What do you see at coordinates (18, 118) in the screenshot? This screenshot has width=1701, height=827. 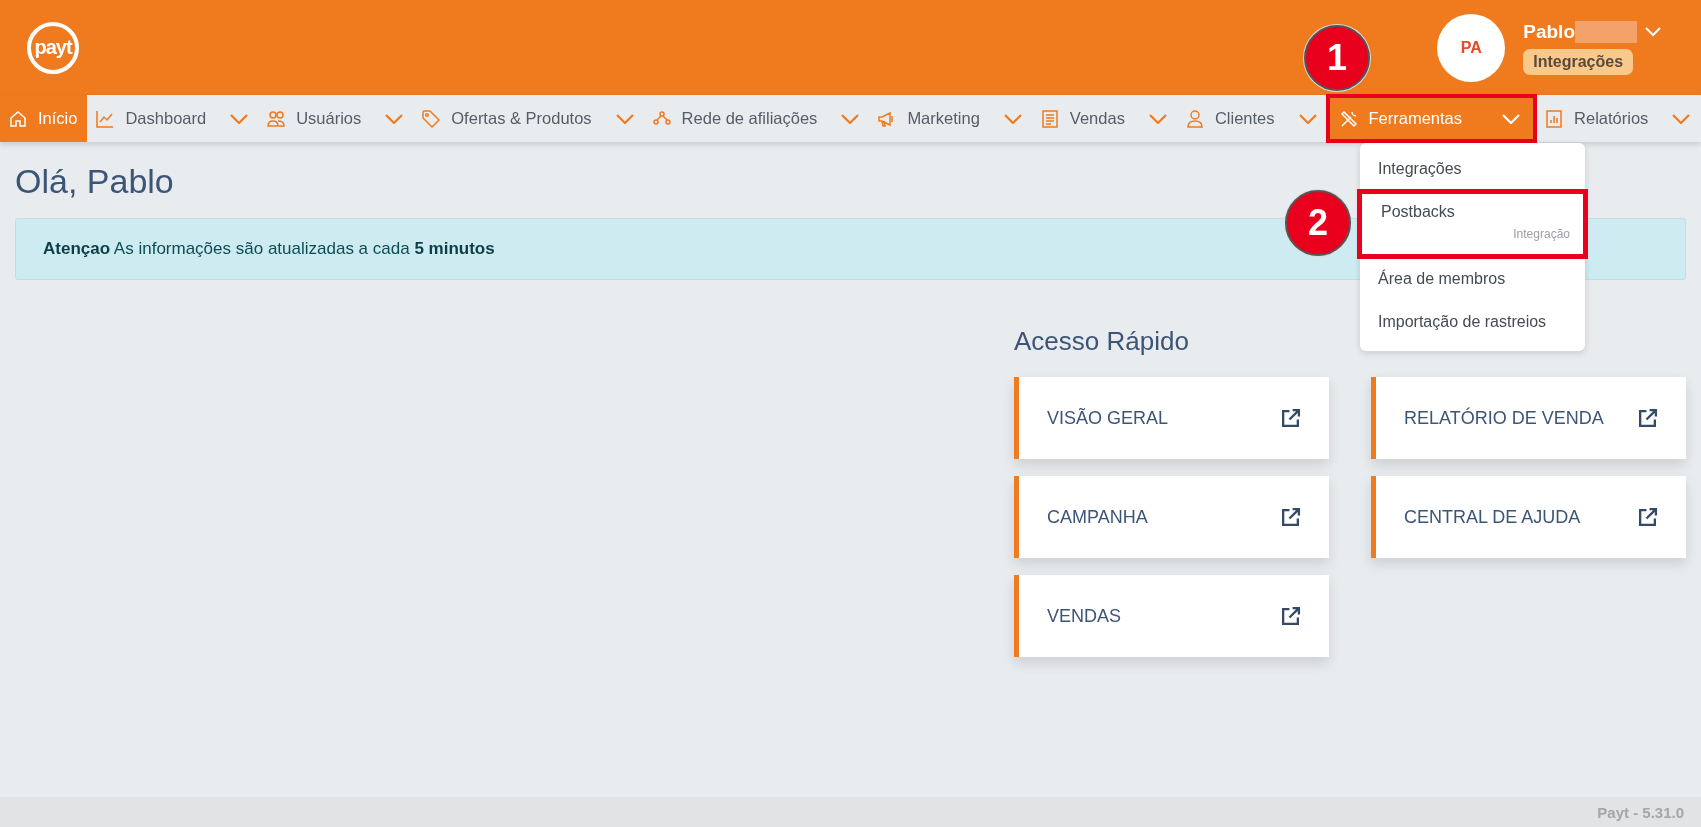 I see `home-icon` at bounding box center [18, 118].